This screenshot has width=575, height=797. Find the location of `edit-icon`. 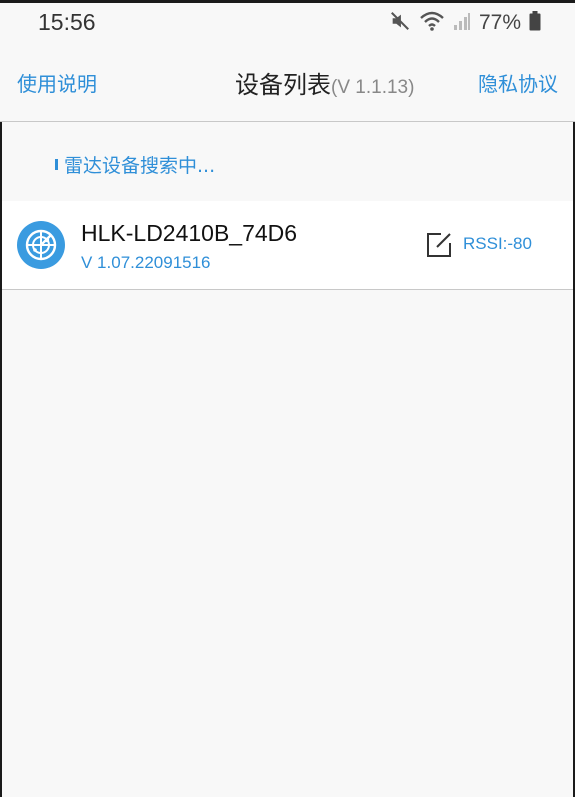

edit-icon is located at coordinates (439, 245).